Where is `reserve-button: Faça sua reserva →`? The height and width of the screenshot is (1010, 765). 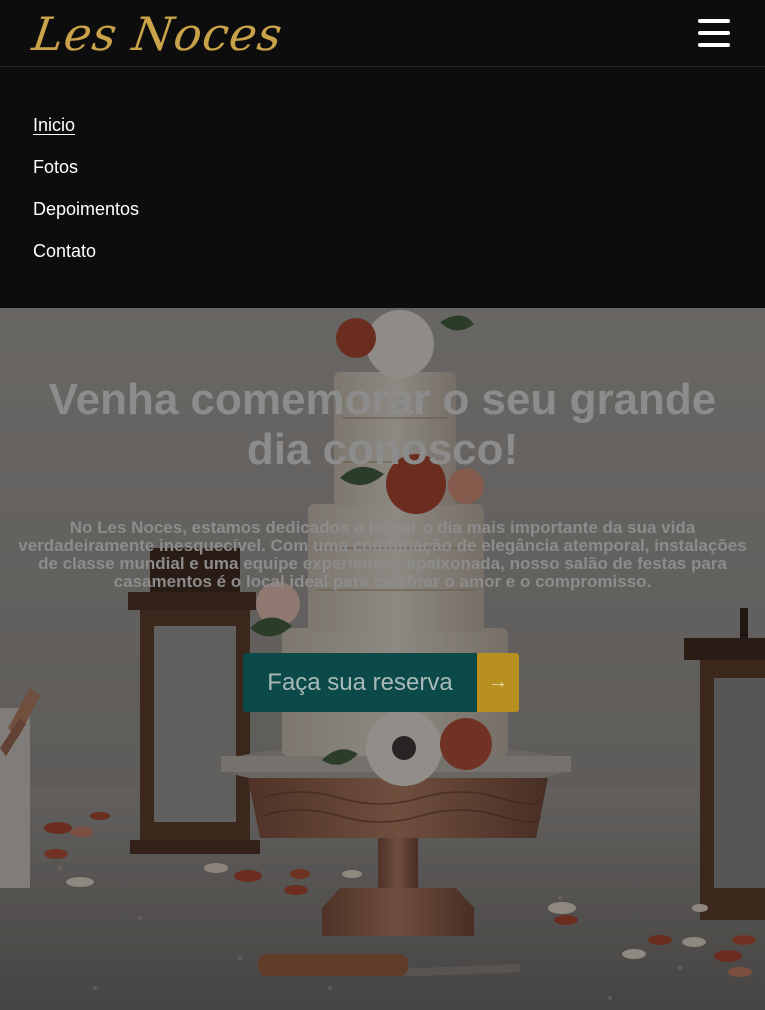 reserve-button: Faça sua reserva → is located at coordinates (381, 682).